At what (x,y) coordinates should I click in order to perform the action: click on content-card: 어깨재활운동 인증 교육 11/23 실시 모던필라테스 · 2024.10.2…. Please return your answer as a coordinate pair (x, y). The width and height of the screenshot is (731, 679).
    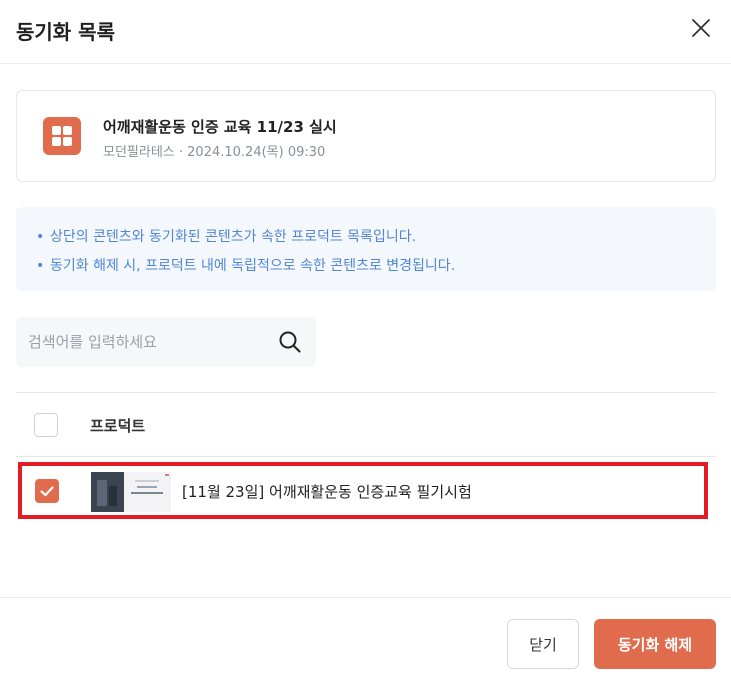
    Looking at the image, I should click on (366, 136).